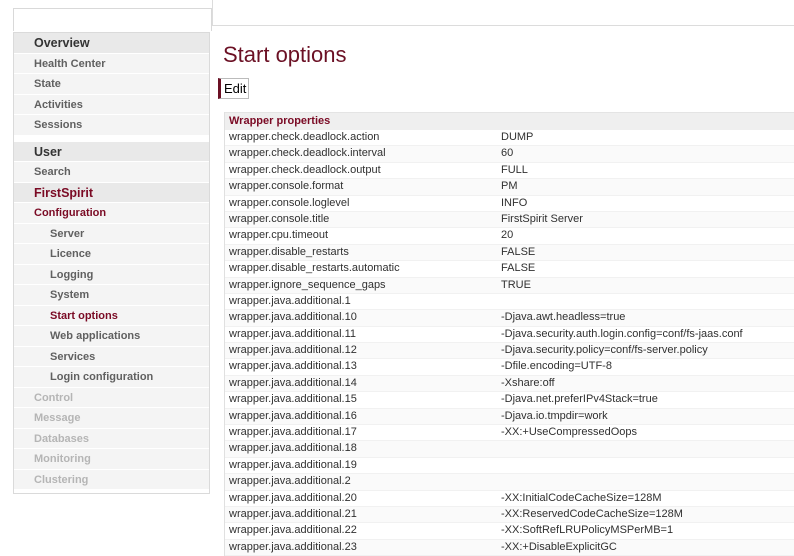 This screenshot has width=794, height=556. What do you see at coordinates (509, 121) in the screenshot?
I see `table-header: Wrapper properties` at bounding box center [509, 121].